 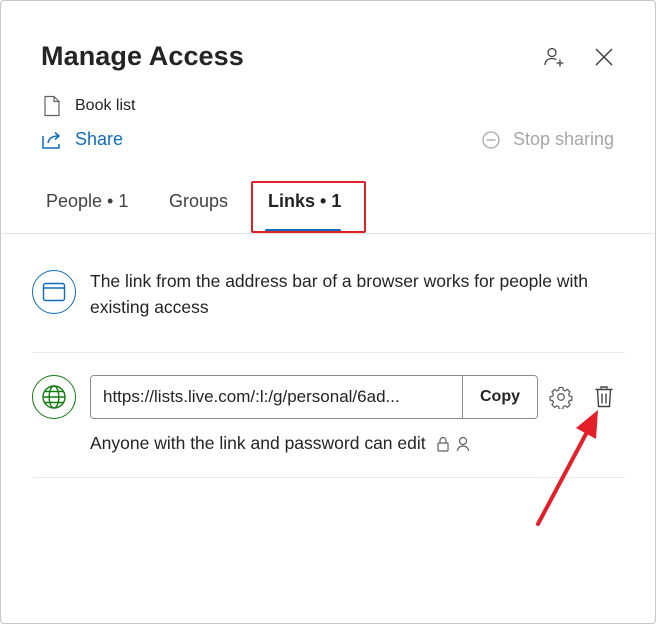 I want to click on browser-window-icon, so click(x=54, y=292).